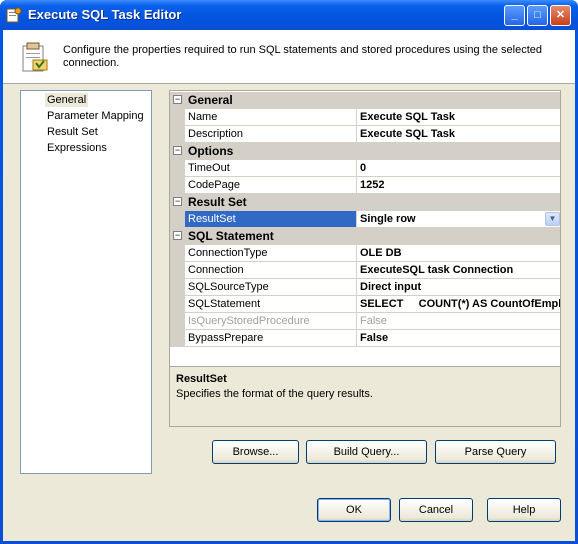 The image size is (578, 544). Describe the element at coordinates (271, 321) in the screenshot. I see `property-name: IsQueryStoredProcedure` at that location.